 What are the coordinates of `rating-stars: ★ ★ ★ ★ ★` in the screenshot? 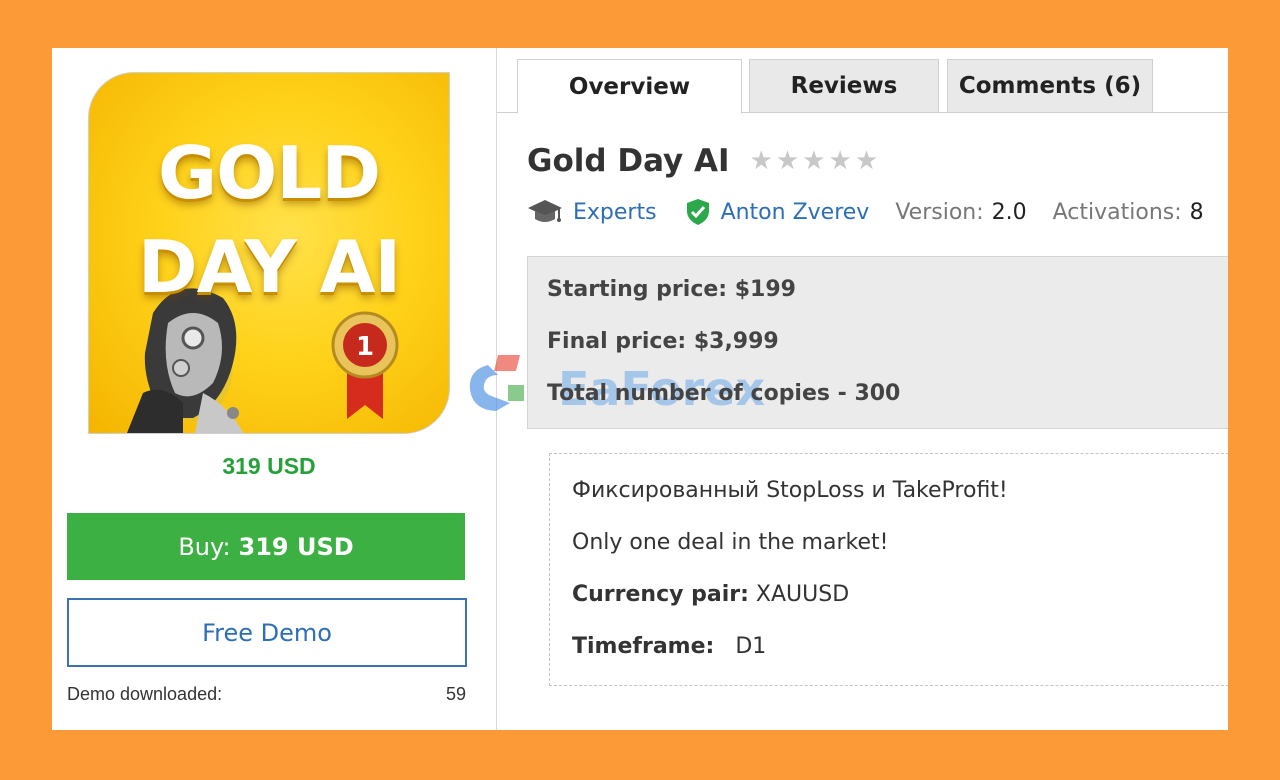 It's located at (814, 161).